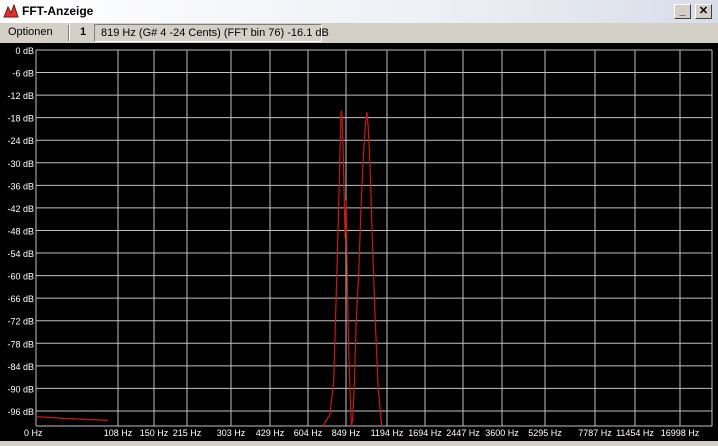 The height and width of the screenshot is (446, 718). I want to click on title-bar: FFT-Anzeige _ ✕, so click(359, 12).